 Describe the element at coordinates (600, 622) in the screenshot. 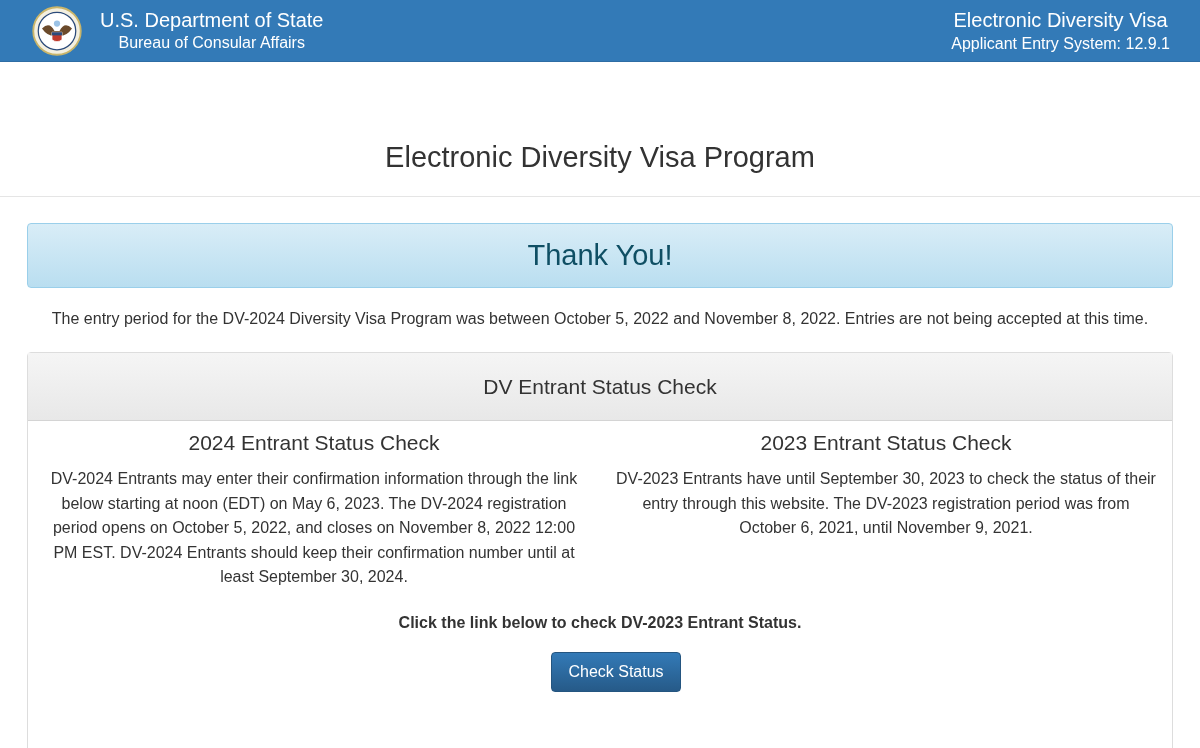

I see `instruction-text: Click the link below to check DV-2023 Entrant Status.` at that location.